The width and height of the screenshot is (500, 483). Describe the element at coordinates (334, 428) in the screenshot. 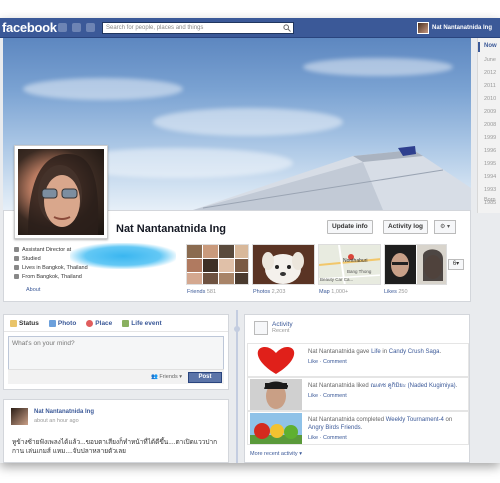

I see `activity-link: Angry Birds Friends` at that location.